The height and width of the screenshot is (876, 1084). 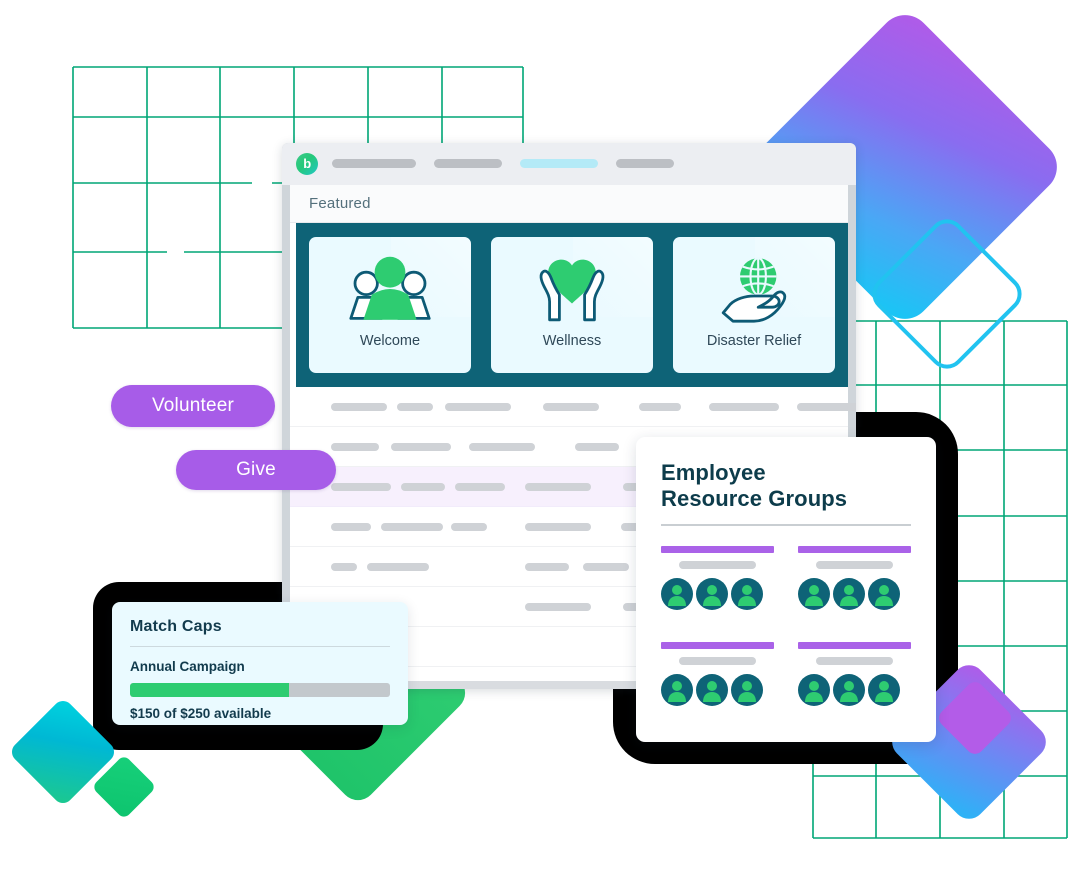 I want to click on table-row, so click(x=573, y=407).